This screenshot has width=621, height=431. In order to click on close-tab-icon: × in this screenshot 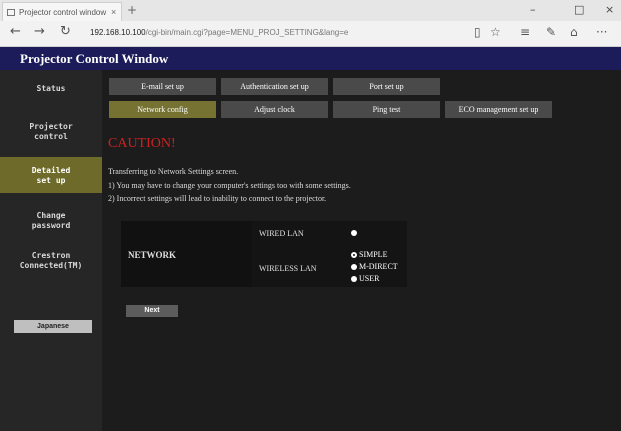, I will do `click(113, 12)`.